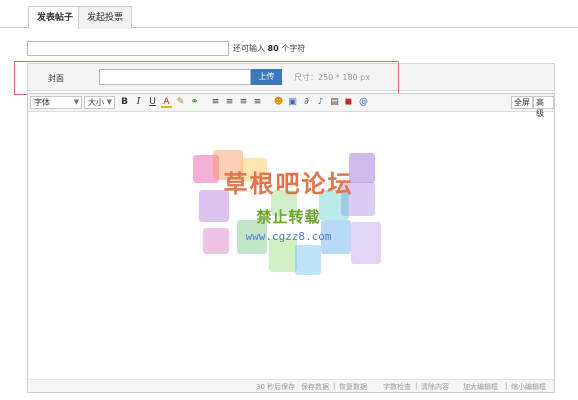  I want to click on fullscreen-button: 全屏, so click(522, 102).